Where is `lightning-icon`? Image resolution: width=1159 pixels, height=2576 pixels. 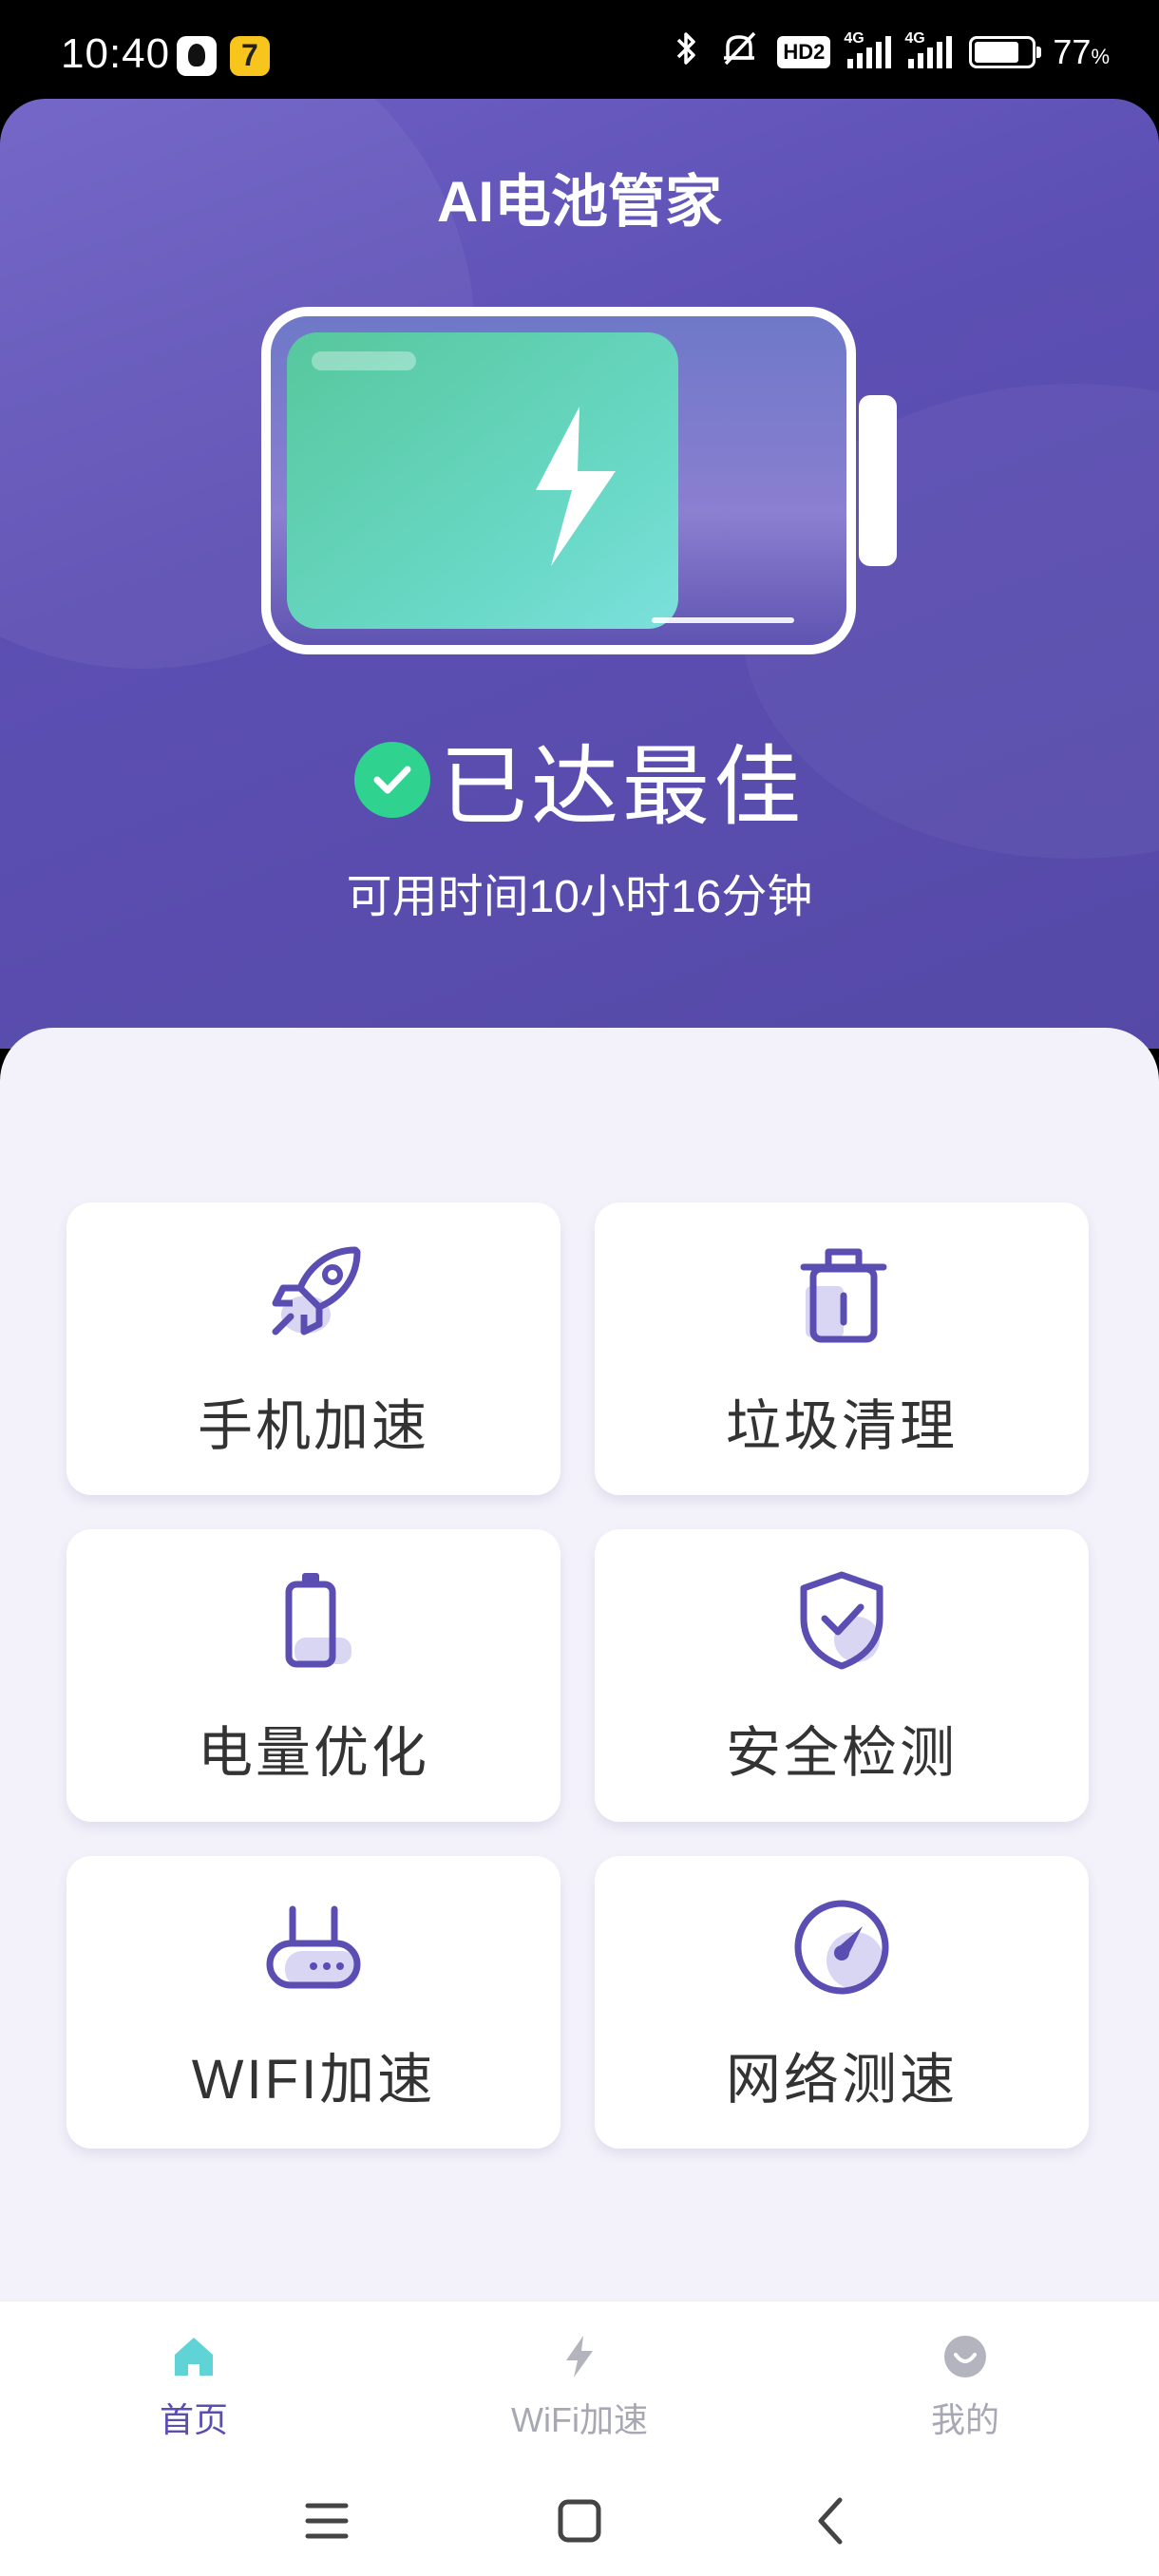 lightning-icon is located at coordinates (579, 2356).